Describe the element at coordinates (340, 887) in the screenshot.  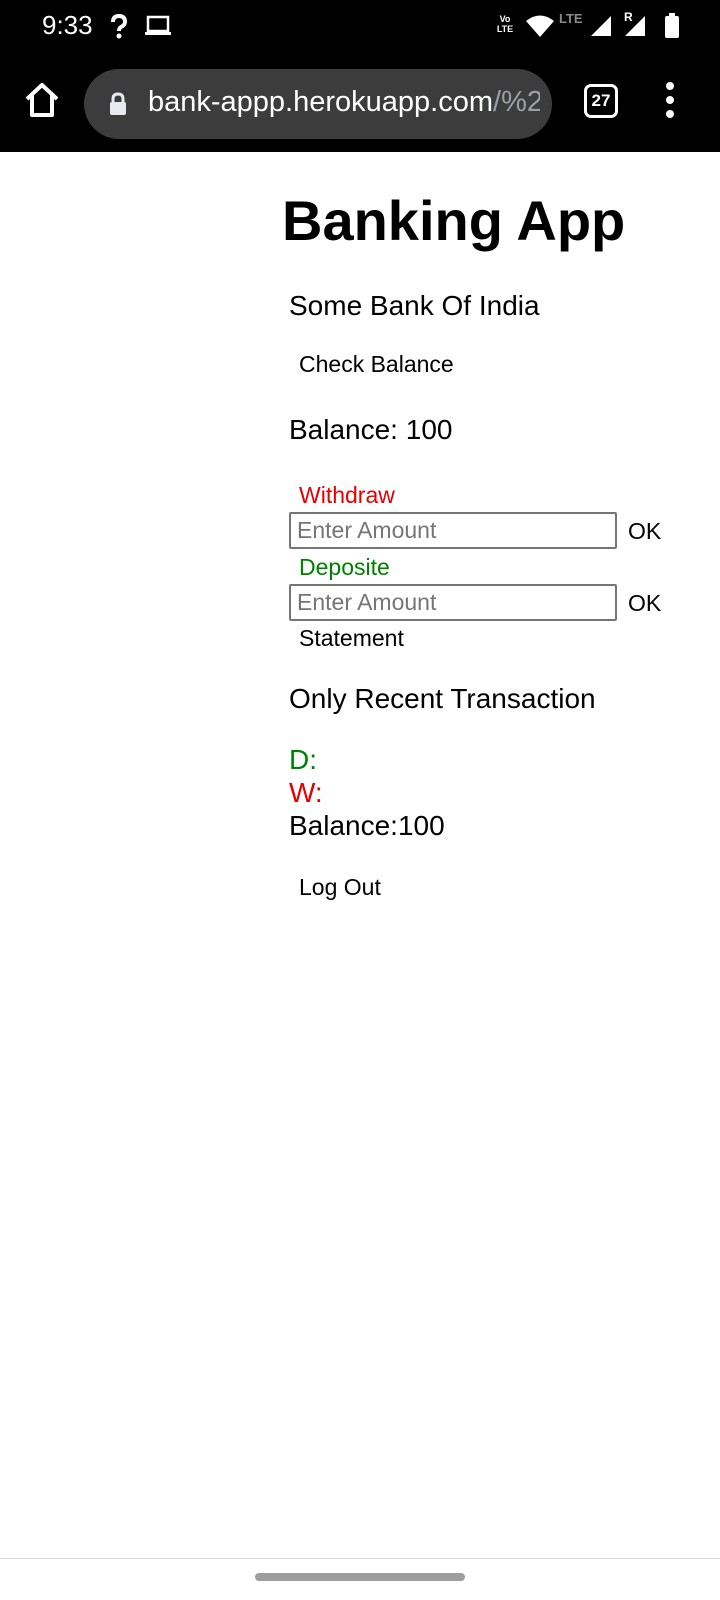
I see `logout-button: Log Out` at that location.